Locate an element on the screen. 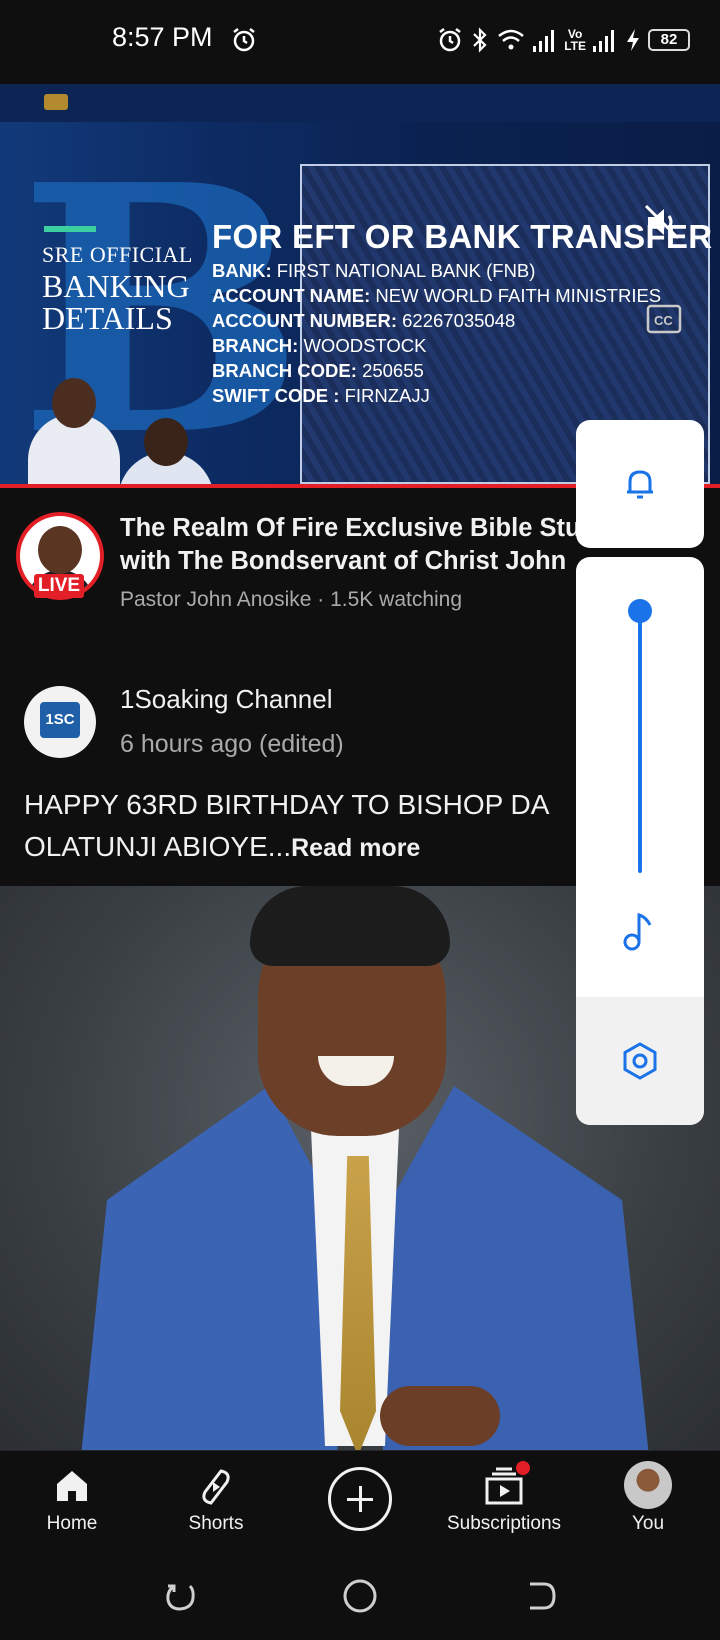  system-navigation is located at coordinates (360, 1595).